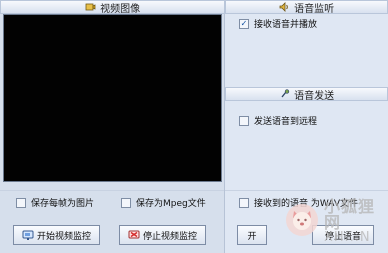 The width and height of the screenshot is (388, 253). I want to click on video-header: 视频图像, so click(112, 7).